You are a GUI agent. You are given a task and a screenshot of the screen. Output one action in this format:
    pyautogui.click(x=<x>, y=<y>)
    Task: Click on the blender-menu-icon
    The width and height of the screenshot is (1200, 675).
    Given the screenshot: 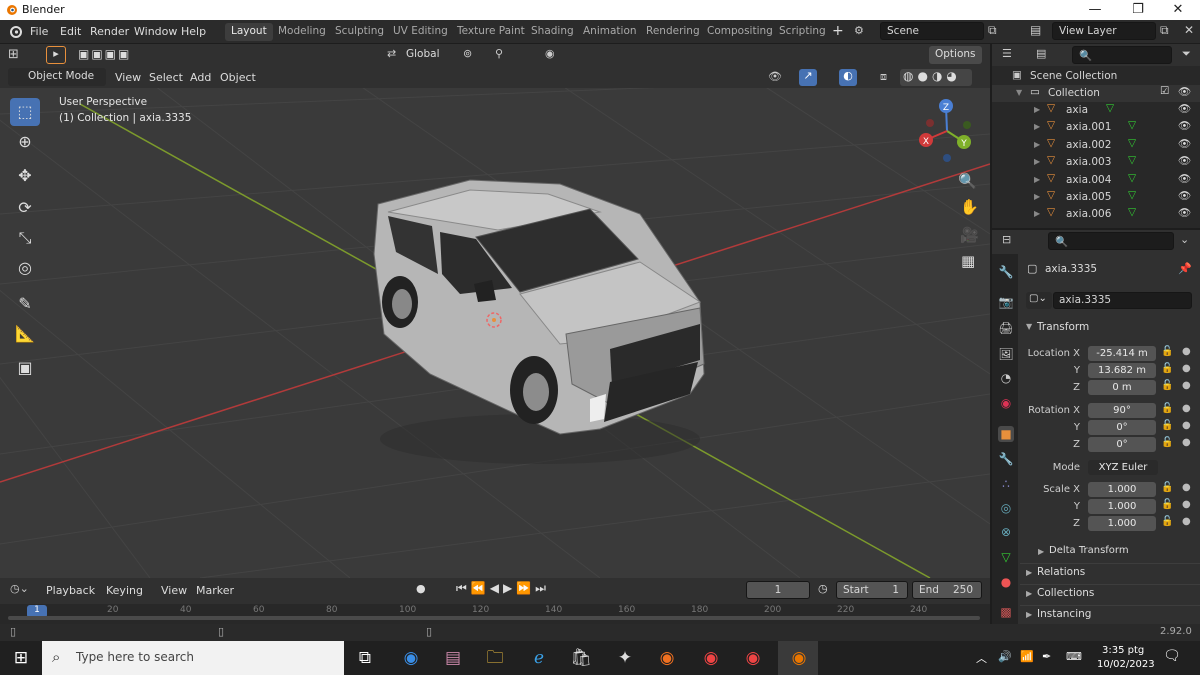 What is the action you would take?
    pyautogui.click(x=15, y=31)
    